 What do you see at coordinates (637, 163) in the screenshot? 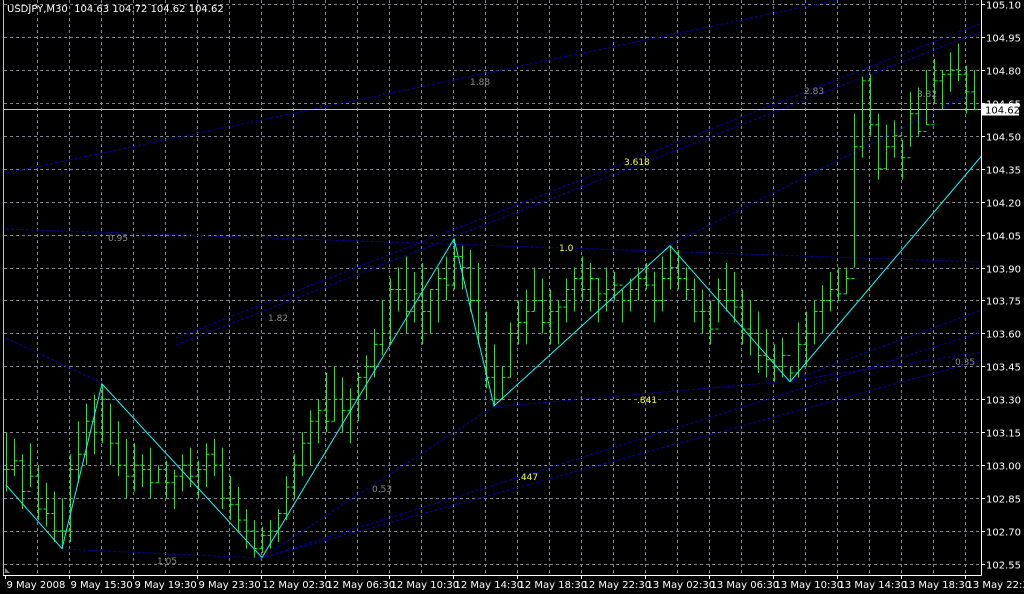
I see `fib-level-label: 3.618` at bounding box center [637, 163].